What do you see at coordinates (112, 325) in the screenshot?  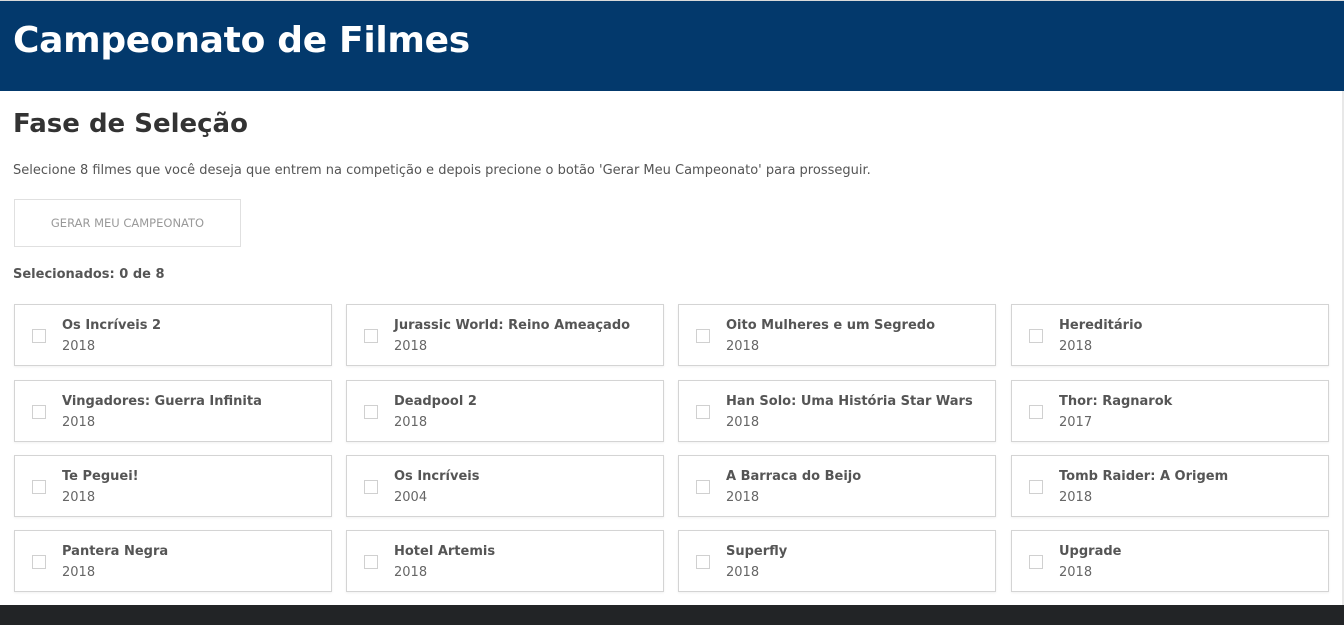 I see `movie-title: Os Incríveis 2` at bounding box center [112, 325].